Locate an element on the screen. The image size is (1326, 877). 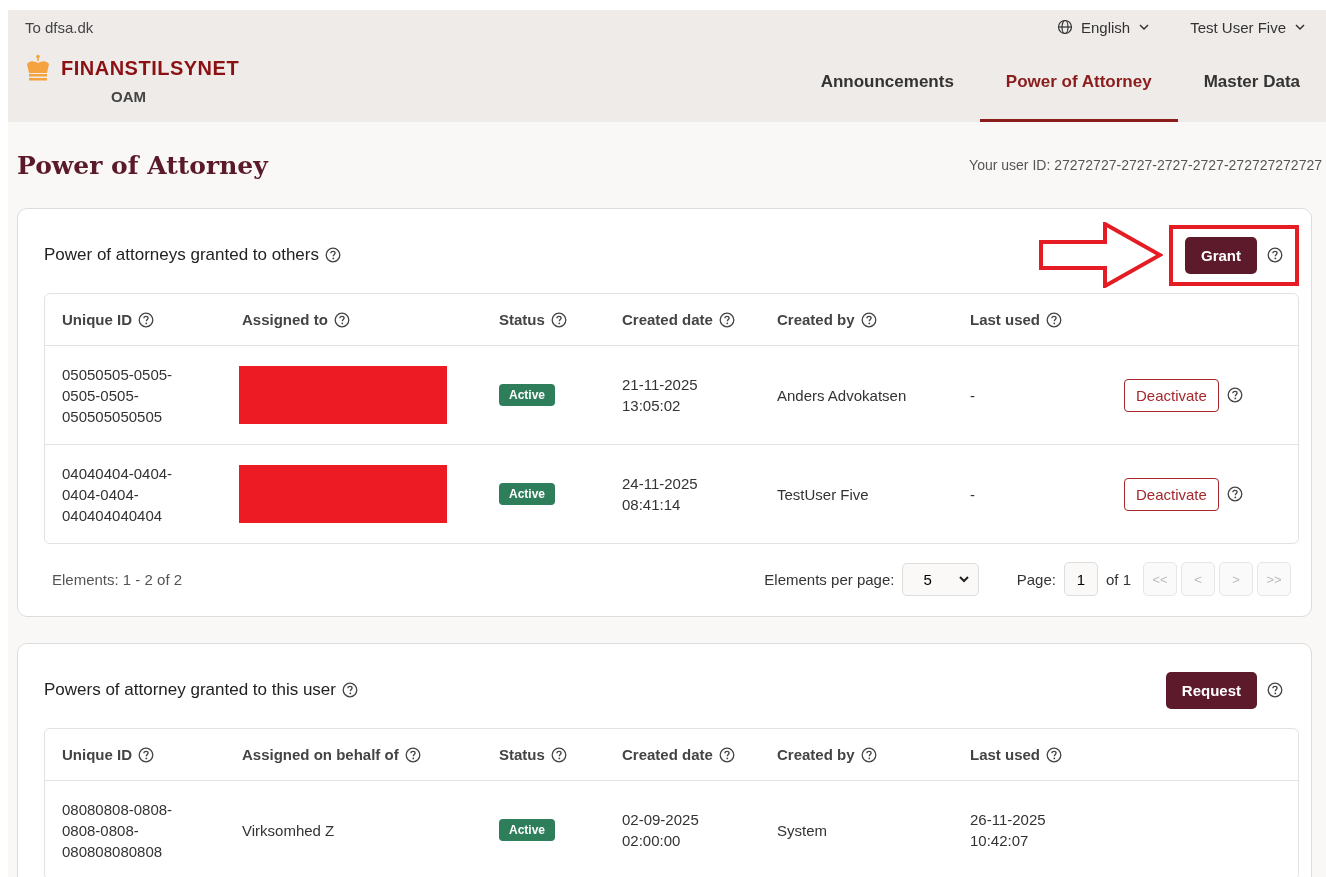
page-total: of 1 is located at coordinates (1118, 579).